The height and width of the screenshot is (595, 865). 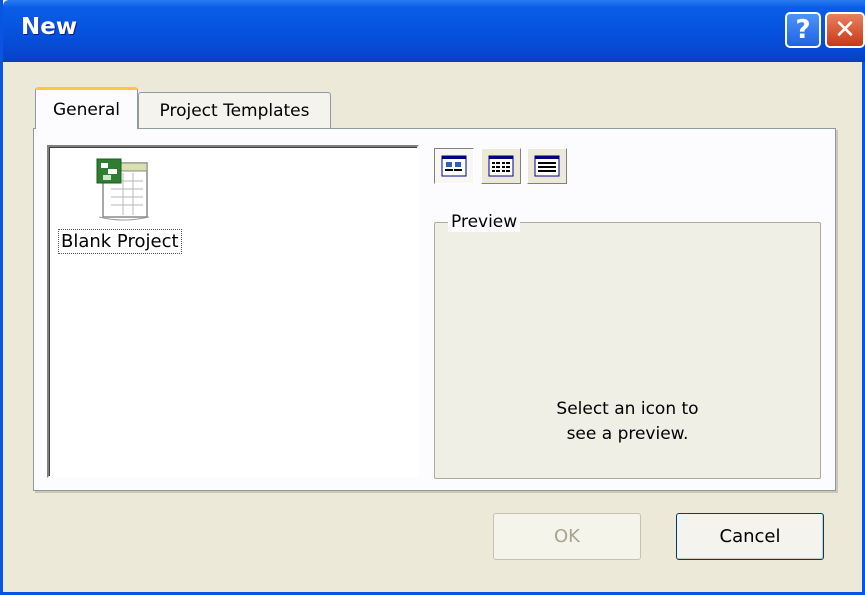 I want to click on large-icons-view-icon, so click(x=454, y=166).